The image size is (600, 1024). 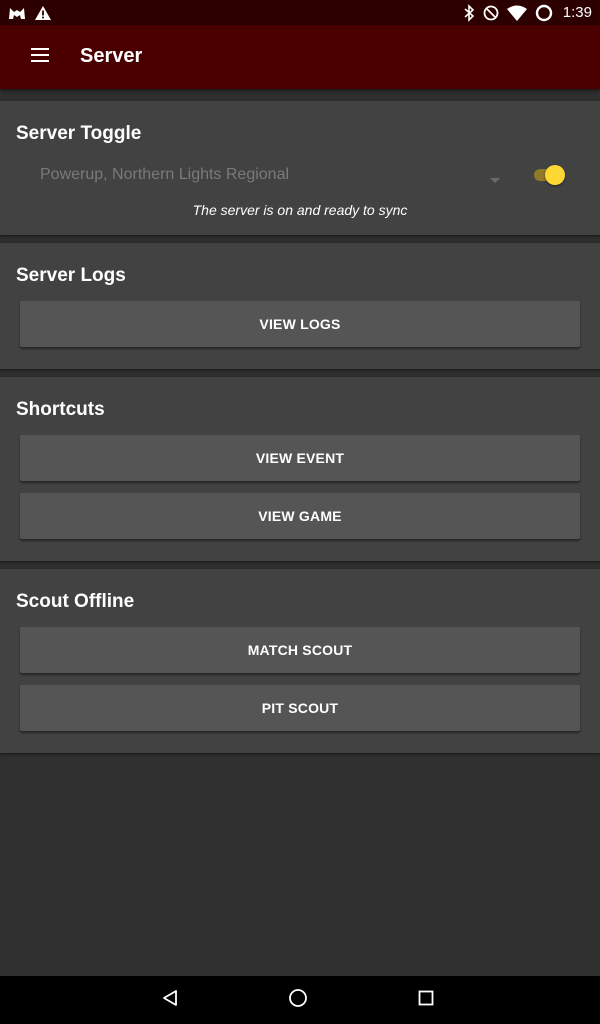 I want to click on switch-thumb, so click(x=555, y=175).